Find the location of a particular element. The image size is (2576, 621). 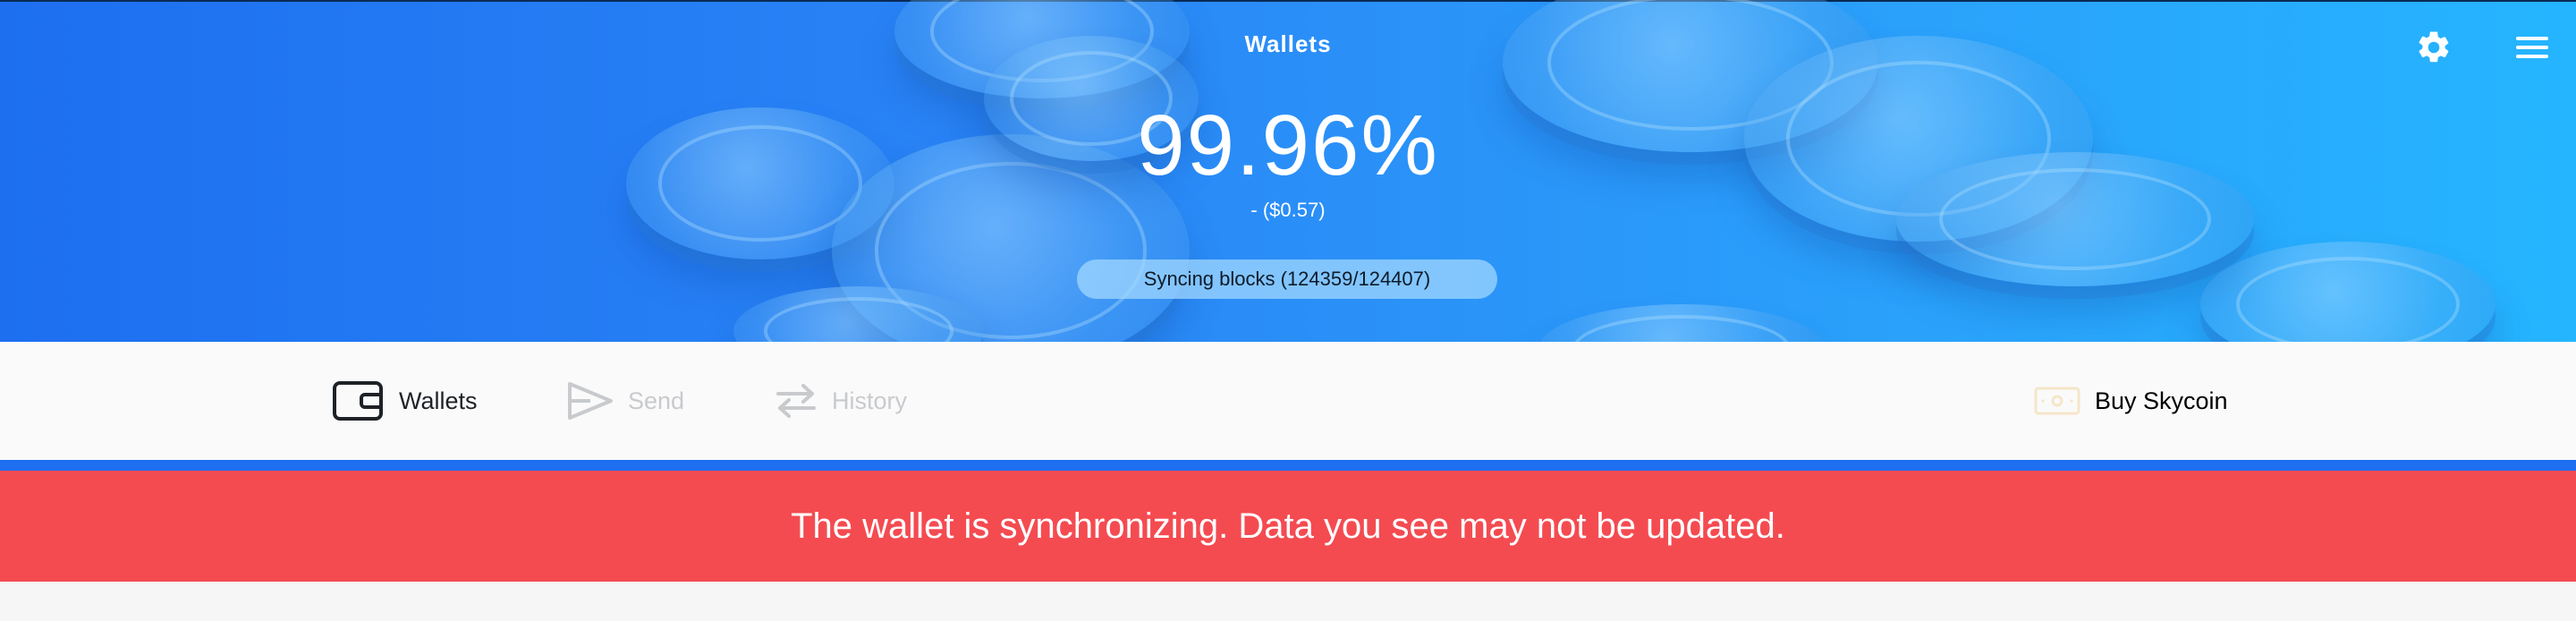

nav-history: History is located at coordinates (841, 401).